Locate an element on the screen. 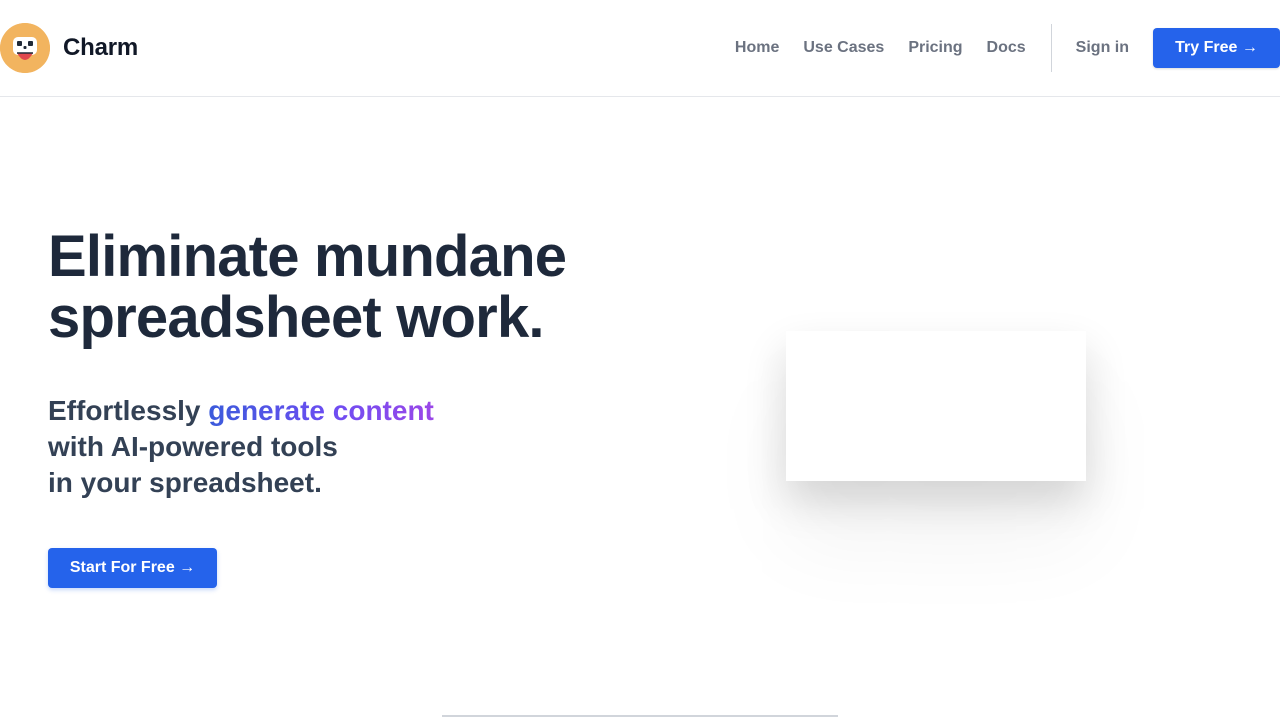 Image resolution: width=1280 pixels, height=720 pixels. charm-mascot-icon is located at coordinates (25, 48).